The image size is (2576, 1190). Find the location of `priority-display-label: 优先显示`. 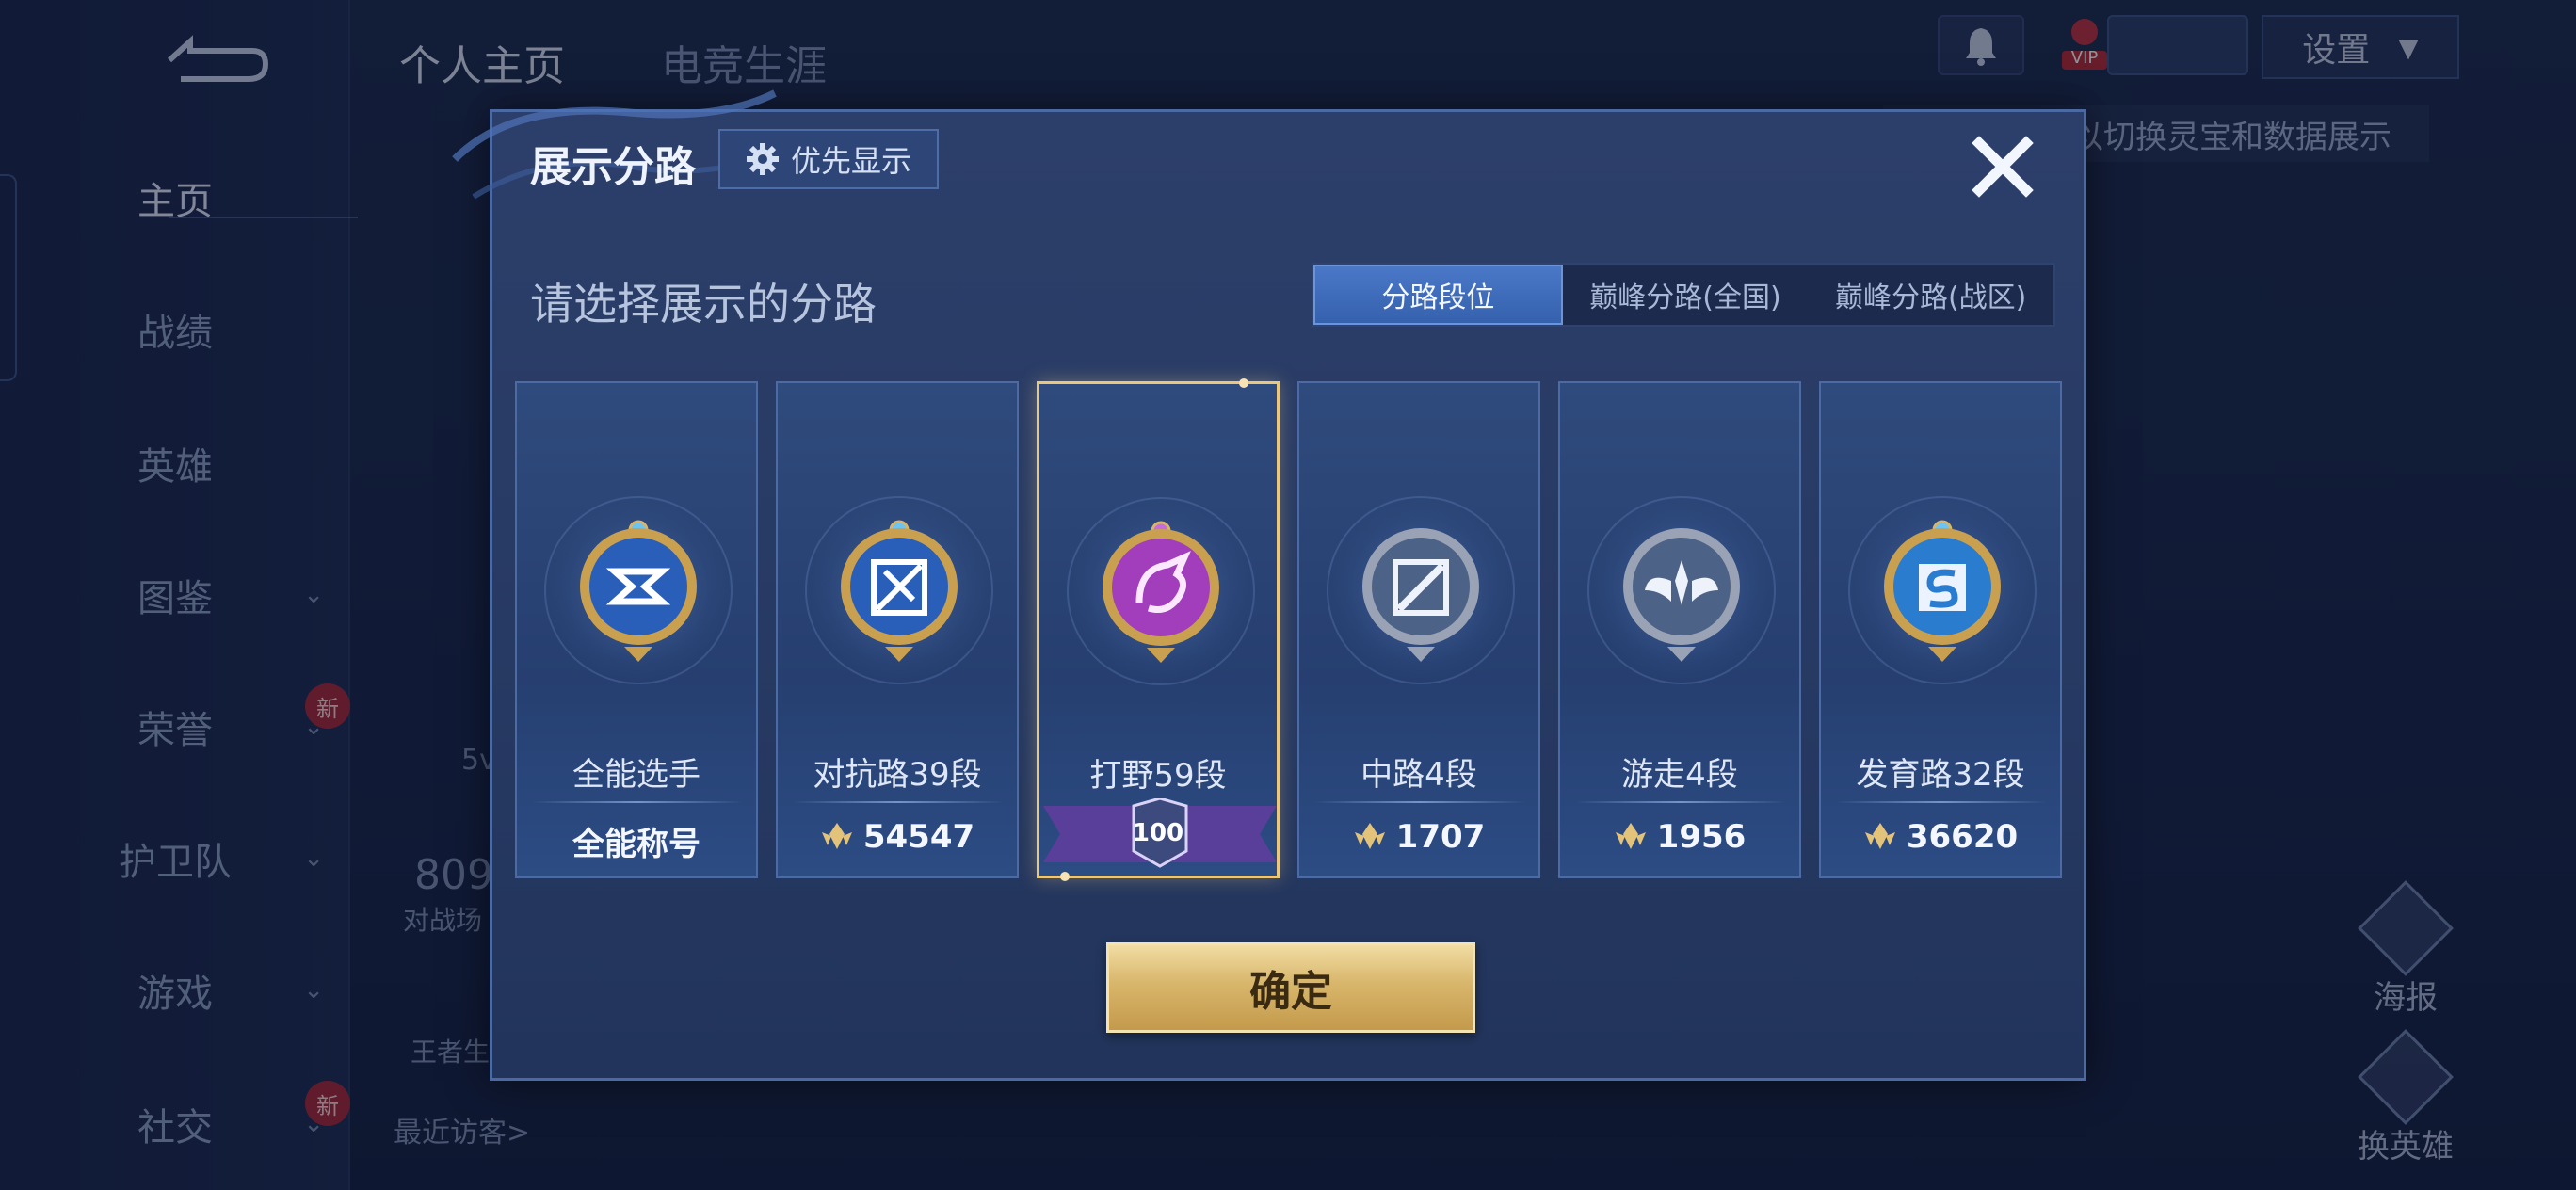

priority-display-label: 优先显示 is located at coordinates (850, 161).